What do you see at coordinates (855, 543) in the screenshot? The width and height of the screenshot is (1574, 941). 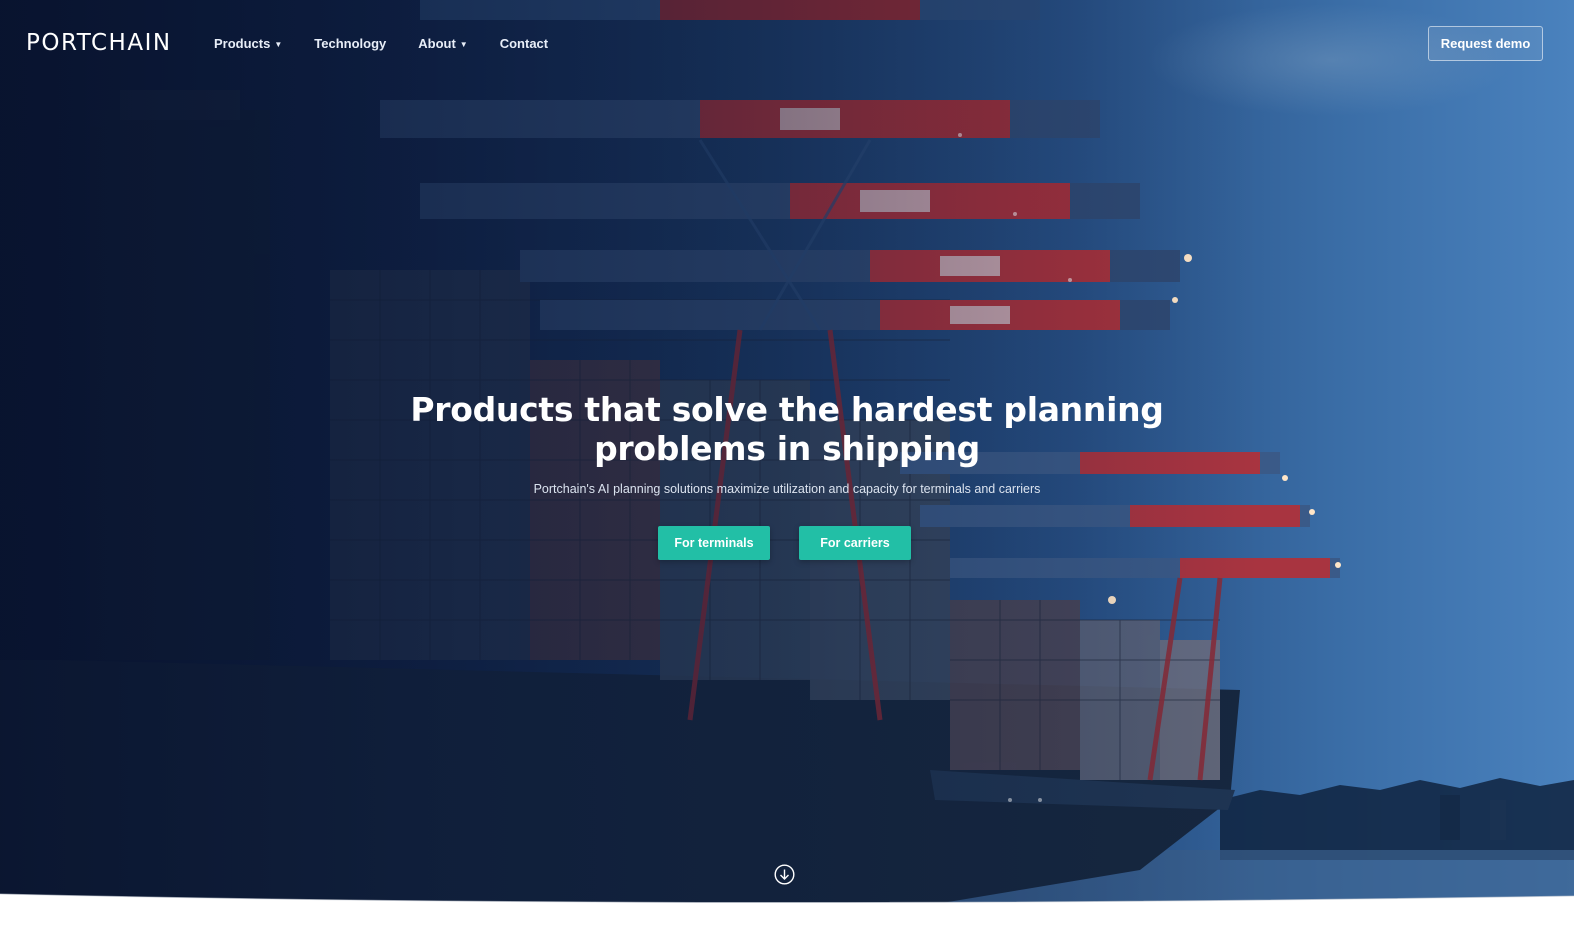 I see `for-carriers-button: For carriers` at bounding box center [855, 543].